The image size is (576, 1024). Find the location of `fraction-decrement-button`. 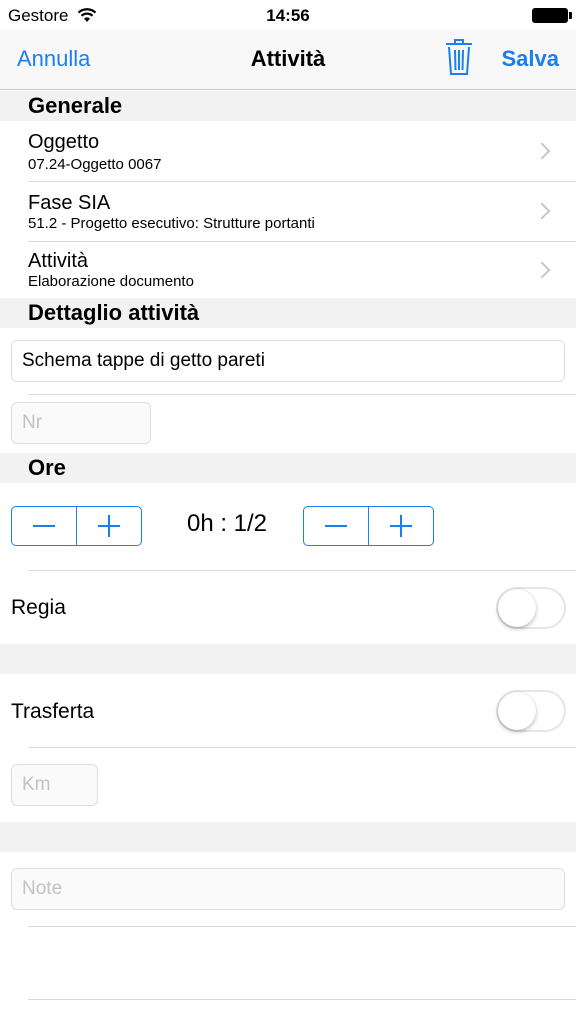

fraction-decrement-button is located at coordinates (336, 526).